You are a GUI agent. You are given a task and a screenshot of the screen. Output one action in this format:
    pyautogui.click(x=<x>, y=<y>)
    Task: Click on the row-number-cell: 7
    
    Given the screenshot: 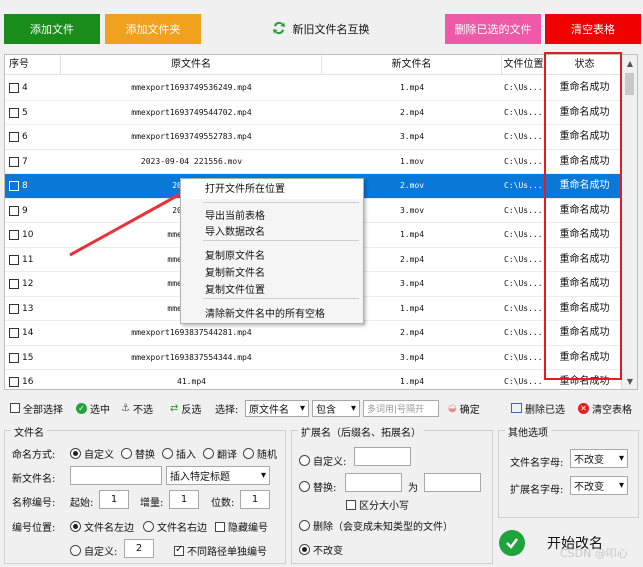 What is the action you would take?
    pyautogui.click(x=35, y=162)
    